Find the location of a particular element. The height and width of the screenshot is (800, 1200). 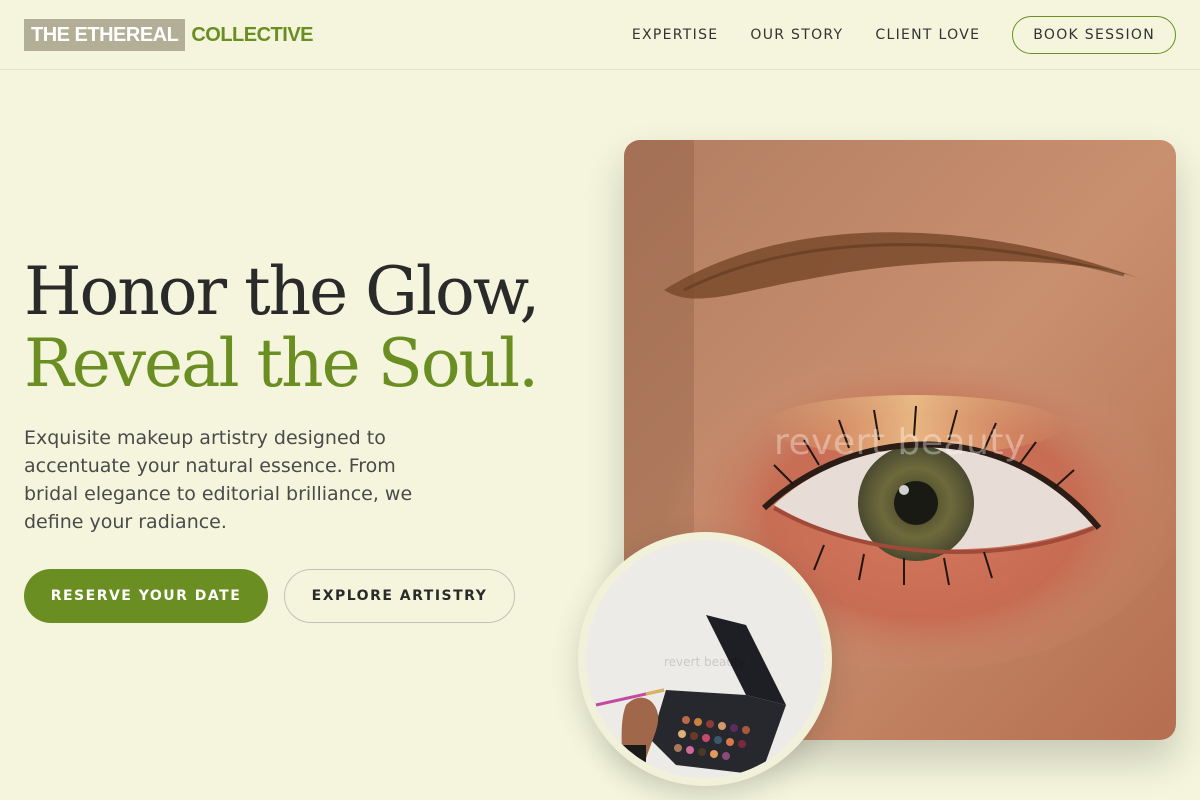

logo-the-ethereal: THE ETHEREAL is located at coordinates (105, 35).